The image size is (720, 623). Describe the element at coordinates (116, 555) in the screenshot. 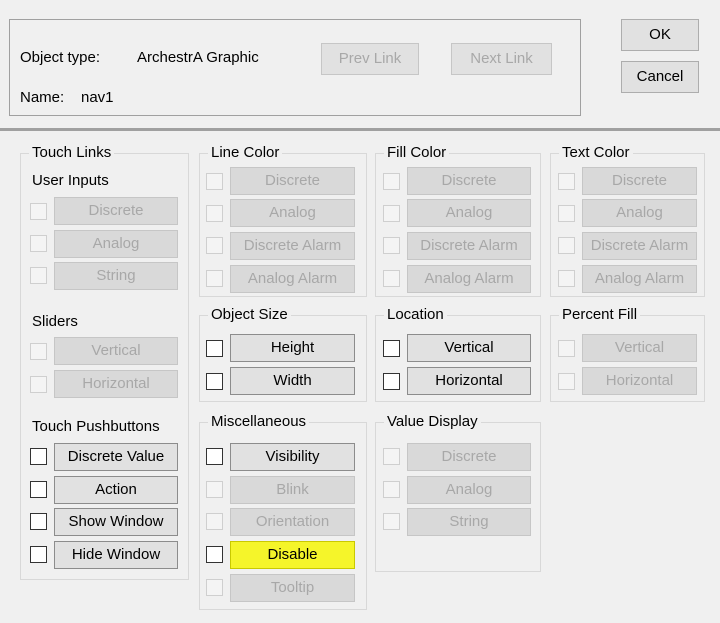

I see `pushbutton-hide-window-button: Hide Window` at that location.